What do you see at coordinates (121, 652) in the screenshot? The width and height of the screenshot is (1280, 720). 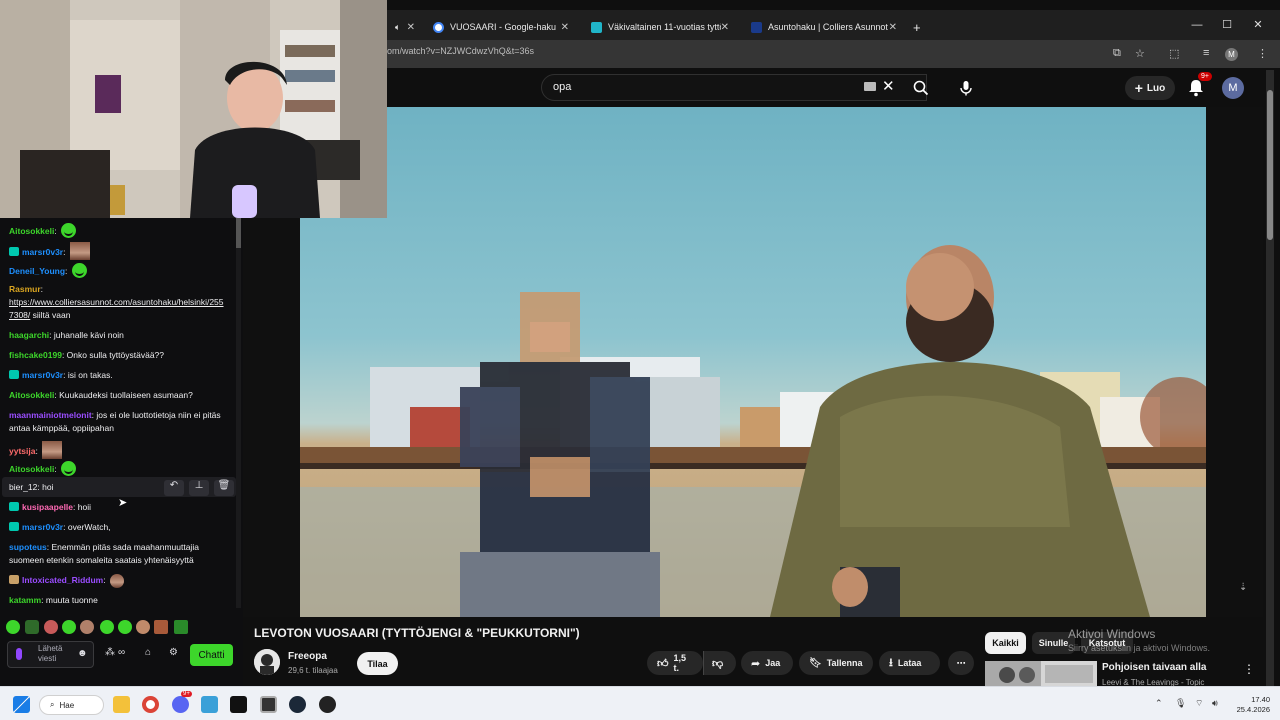 I see `infinity-icon: ∞` at bounding box center [121, 652].